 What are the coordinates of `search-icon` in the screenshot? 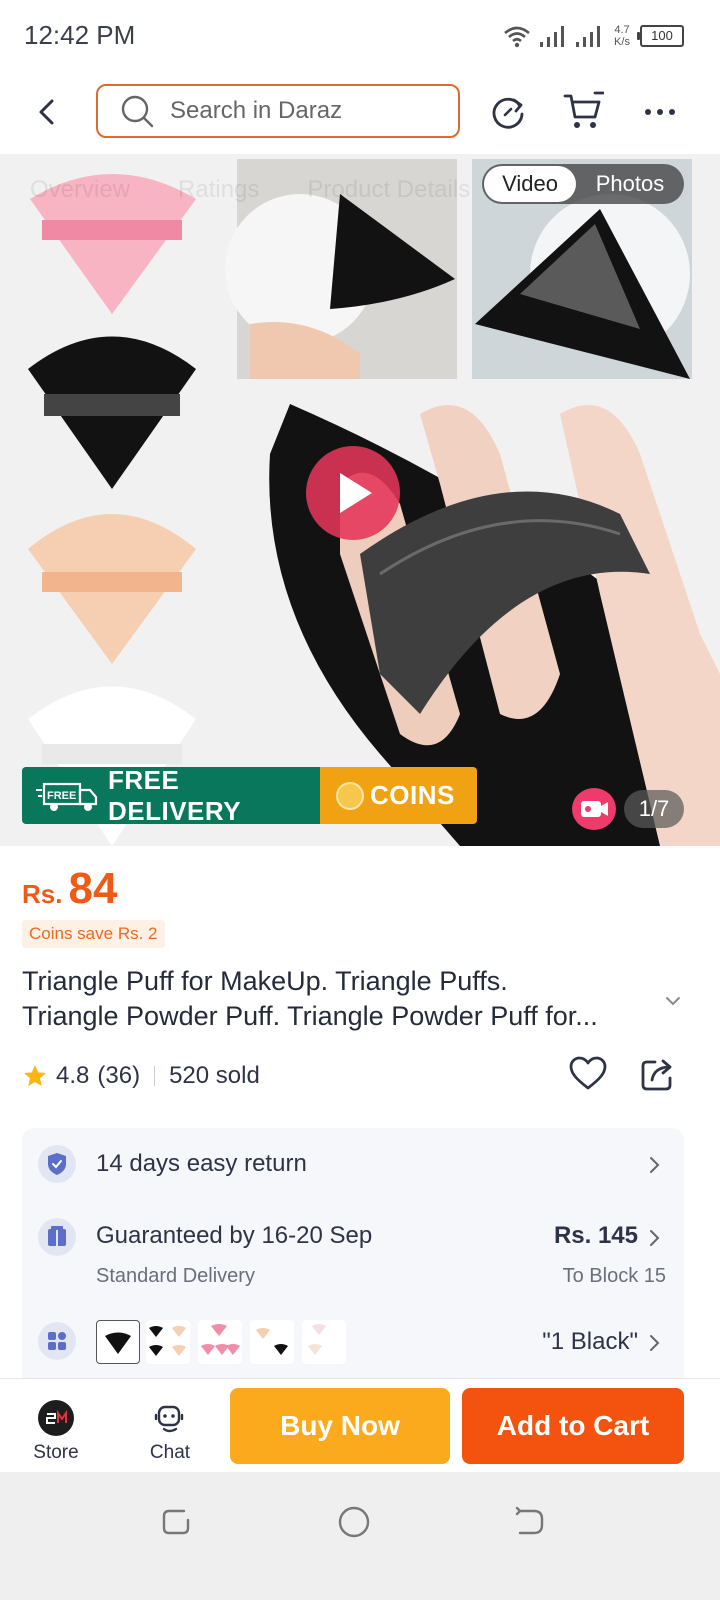 It's located at (137, 111).